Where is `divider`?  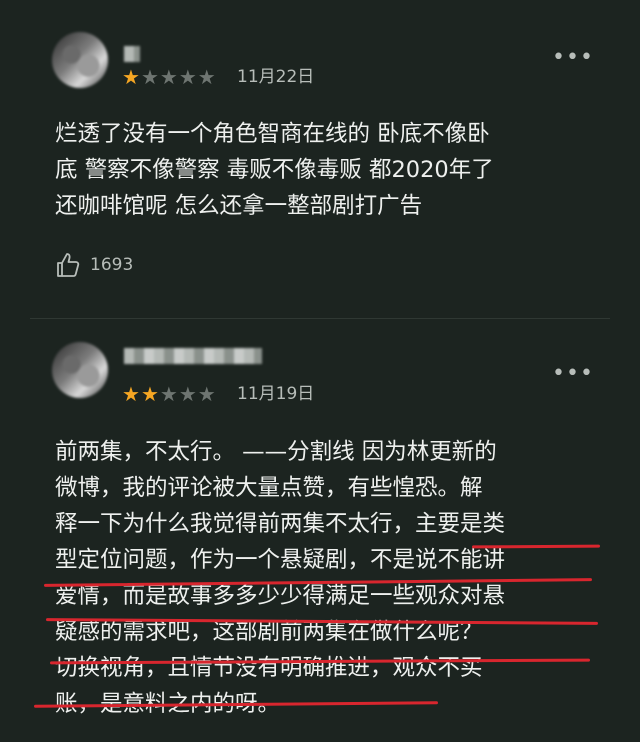
divider is located at coordinates (320, 318).